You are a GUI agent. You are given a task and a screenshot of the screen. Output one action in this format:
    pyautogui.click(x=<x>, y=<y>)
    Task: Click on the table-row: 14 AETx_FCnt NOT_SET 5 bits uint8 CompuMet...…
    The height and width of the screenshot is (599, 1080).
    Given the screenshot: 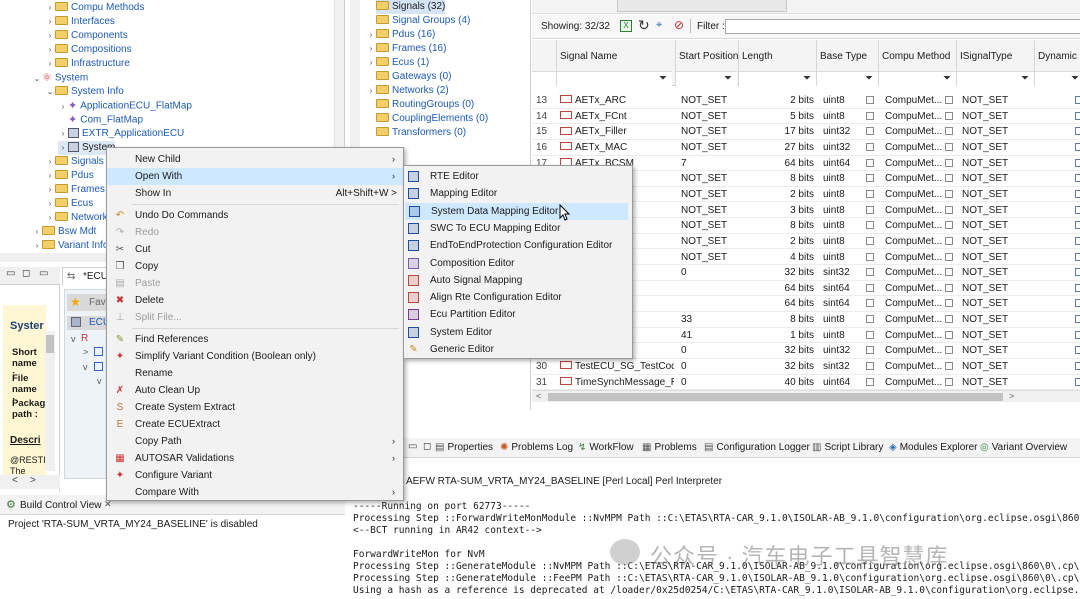 What is the action you would take?
    pyautogui.click(x=806, y=117)
    